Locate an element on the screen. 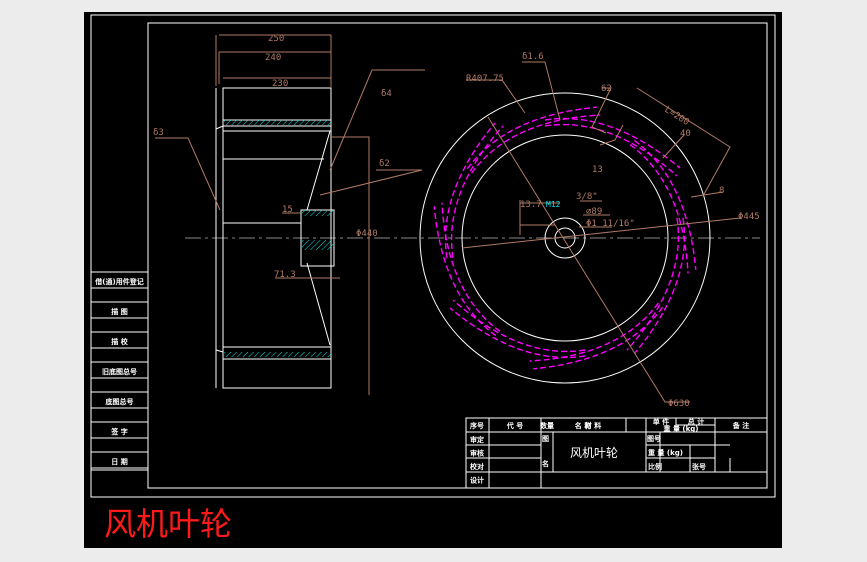  shroud-hatch-top is located at coordinates (277, 122).